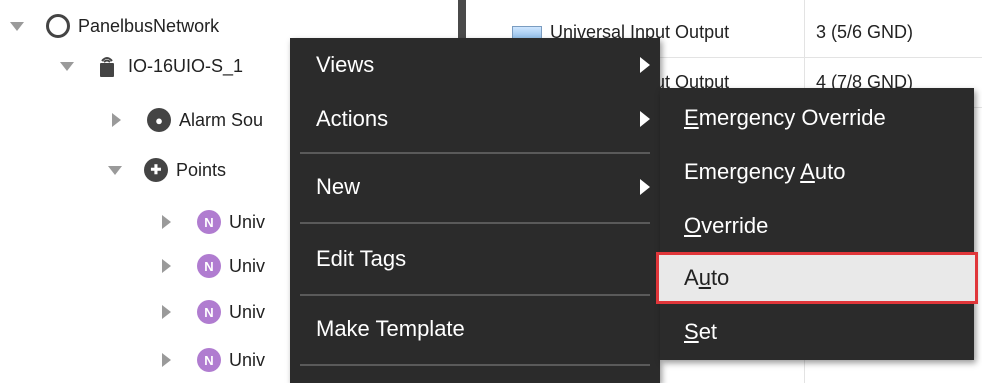  Describe the element at coordinates (785, 117) in the screenshot. I see `submenu-item-label: Emergency Override` at that location.